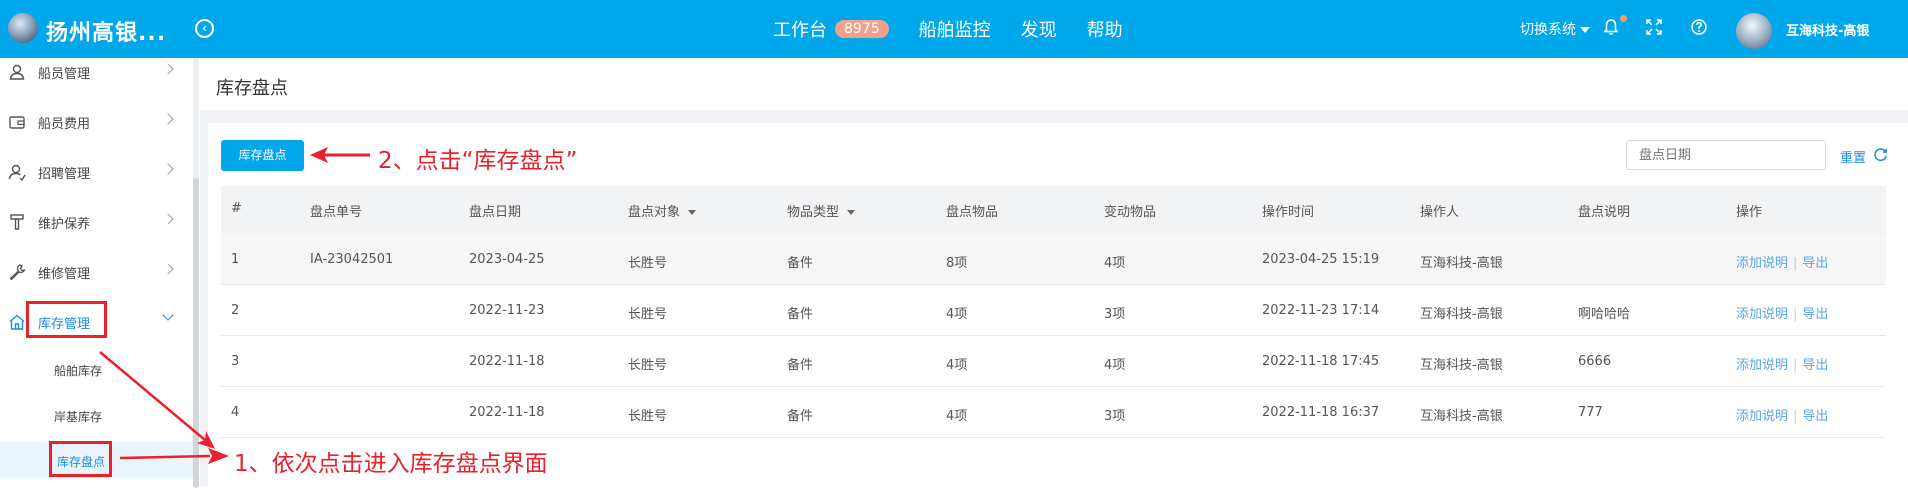 The image size is (1908, 488). What do you see at coordinates (1726, 155) in the screenshot?
I see `stocktake-date-input` at bounding box center [1726, 155].